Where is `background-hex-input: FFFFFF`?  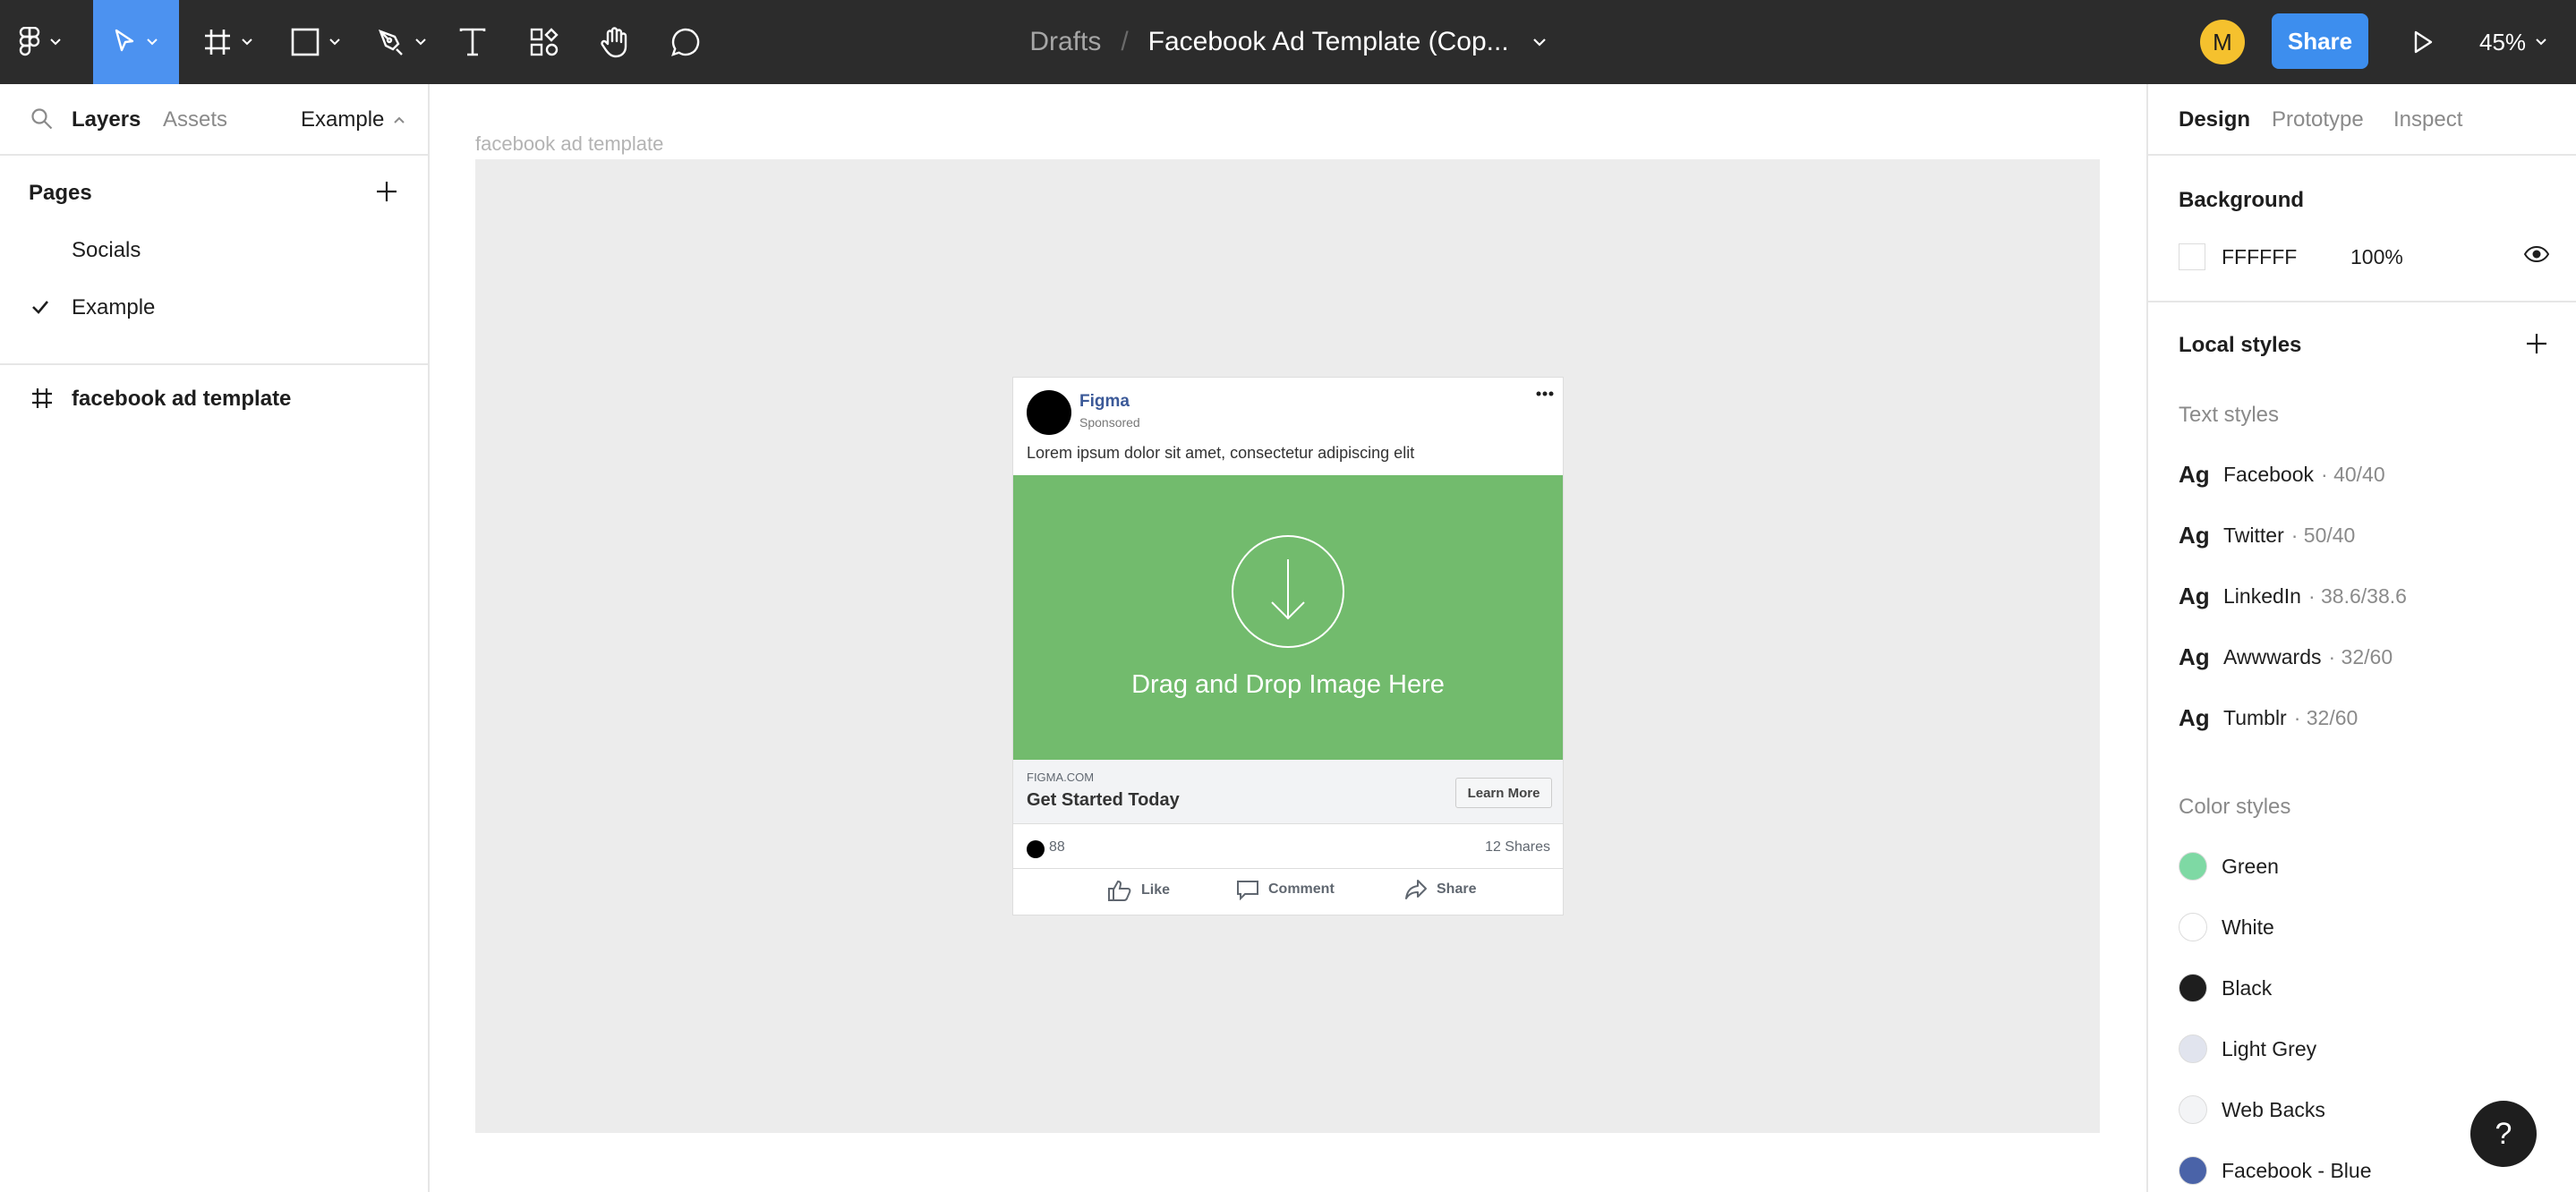
background-hex-input: FFFFFF is located at coordinates (2259, 257).